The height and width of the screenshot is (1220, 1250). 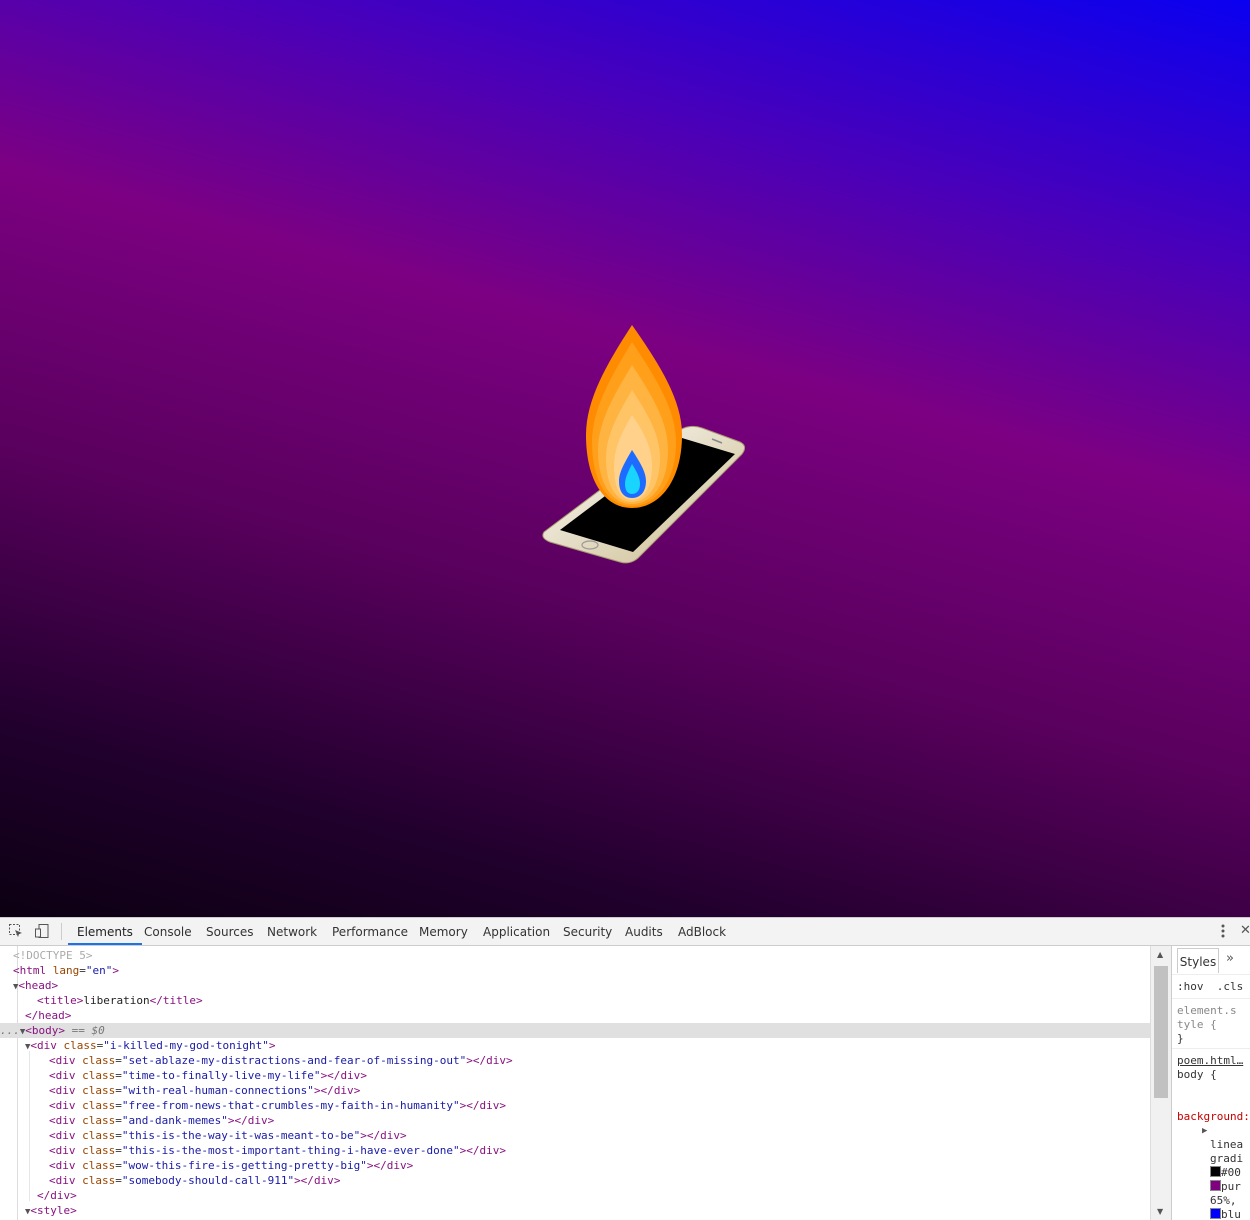 What do you see at coordinates (1210, 987) in the screenshot?
I see `styles-filter-row: :hov .cls` at bounding box center [1210, 987].